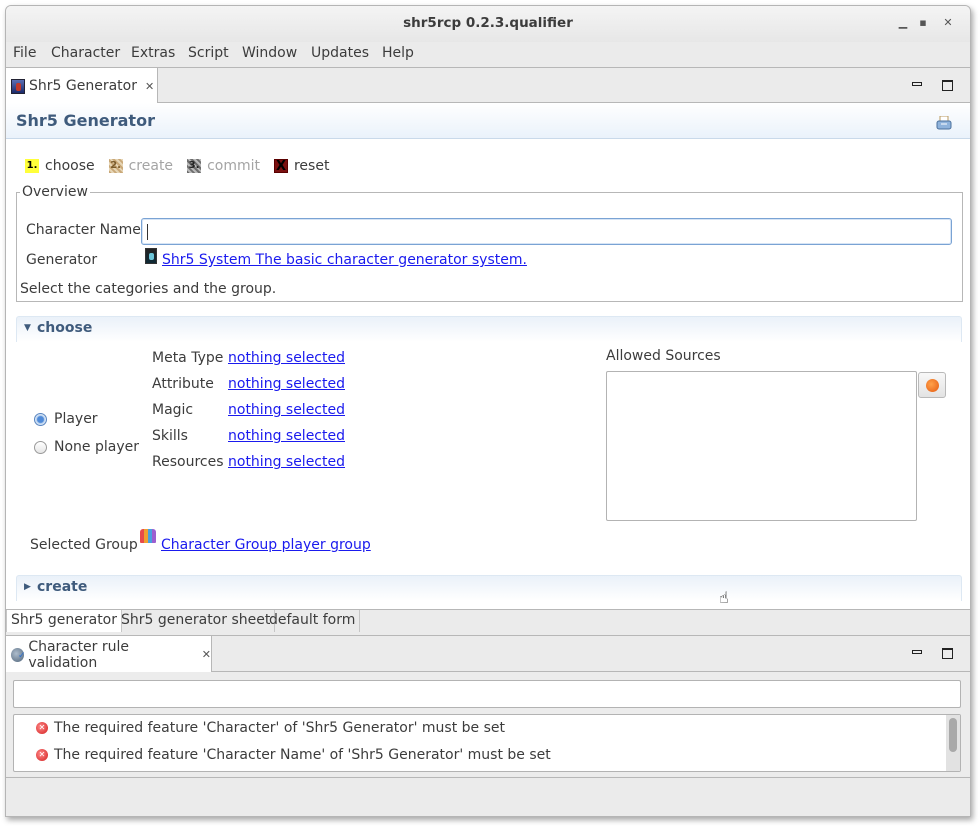 This screenshot has width=980, height=826. What do you see at coordinates (398, 53) in the screenshot?
I see `menu-help: Help` at bounding box center [398, 53].